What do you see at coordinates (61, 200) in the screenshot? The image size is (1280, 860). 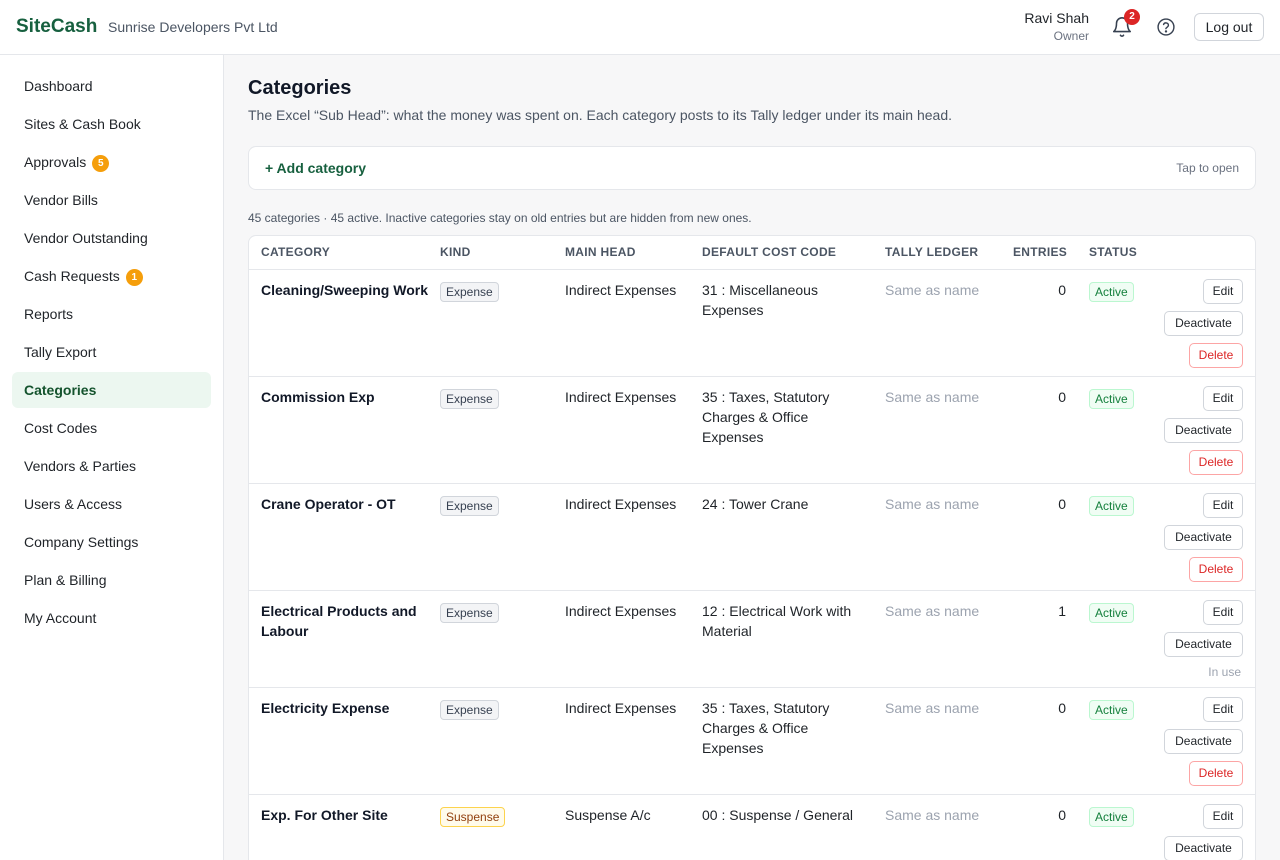 I see `sidebar-item-label: Vendor Bills` at bounding box center [61, 200].